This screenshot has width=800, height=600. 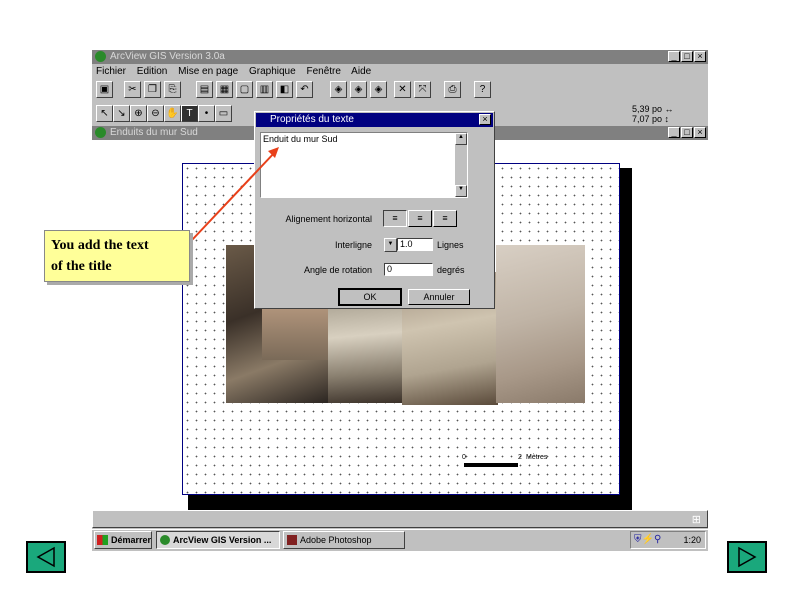 What do you see at coordinates (292, 540) in the screenshot?
I see `photoshop-task-icon` at bounding box center [292, 540].